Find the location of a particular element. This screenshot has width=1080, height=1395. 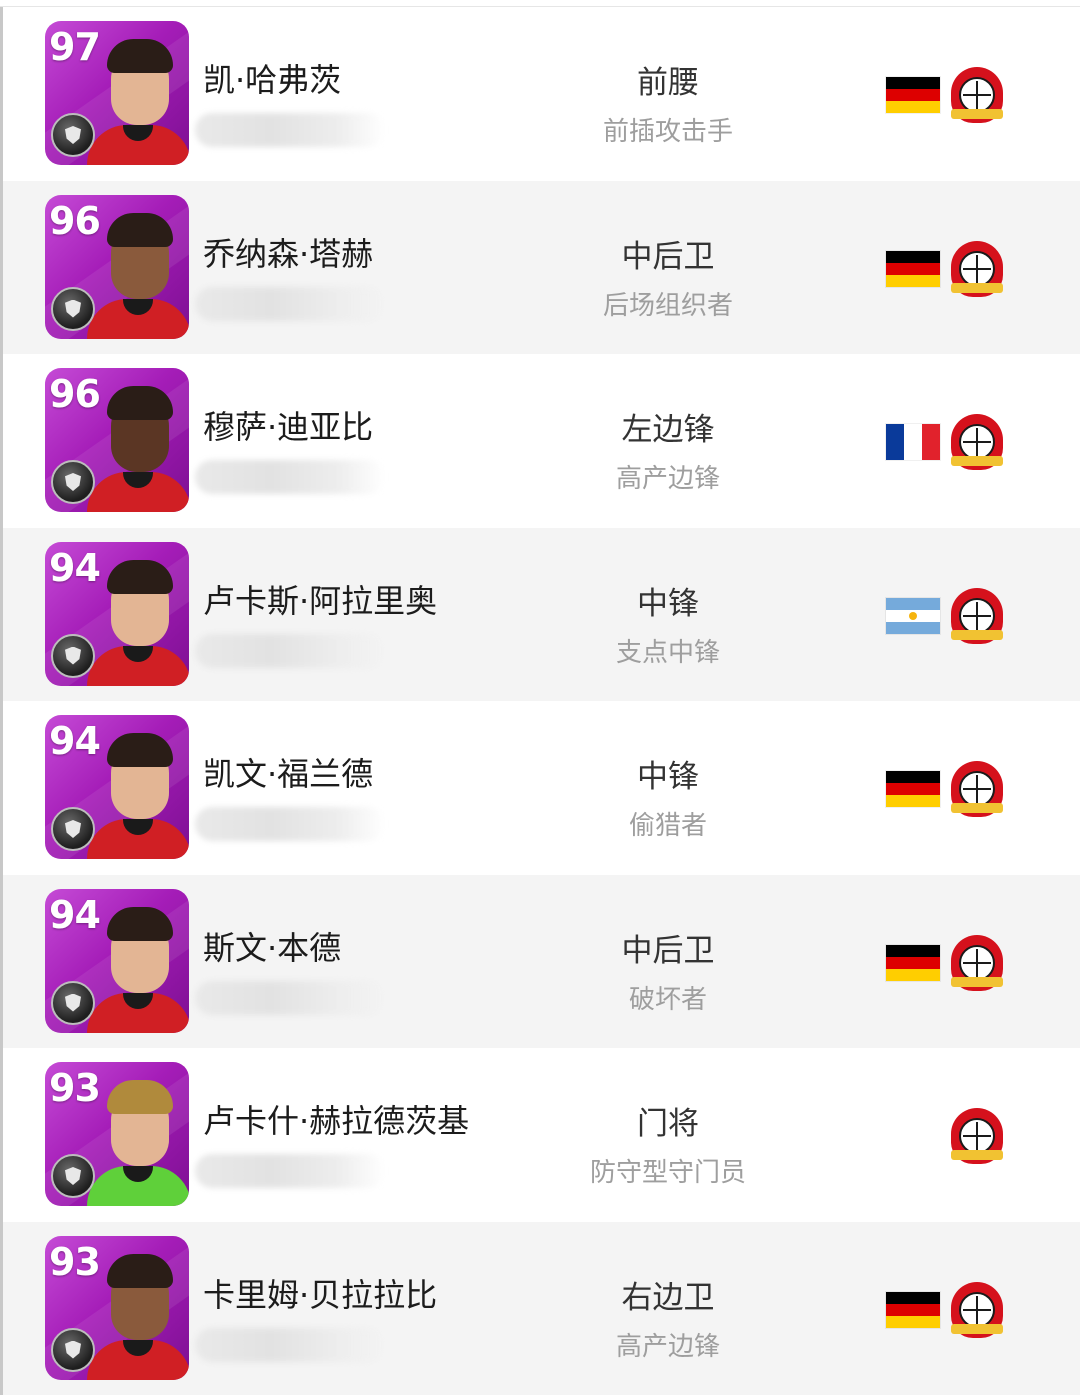

player-row: 94 凯文·福兰德 中锋 偷猎者 is located at coordinates (540, 788).